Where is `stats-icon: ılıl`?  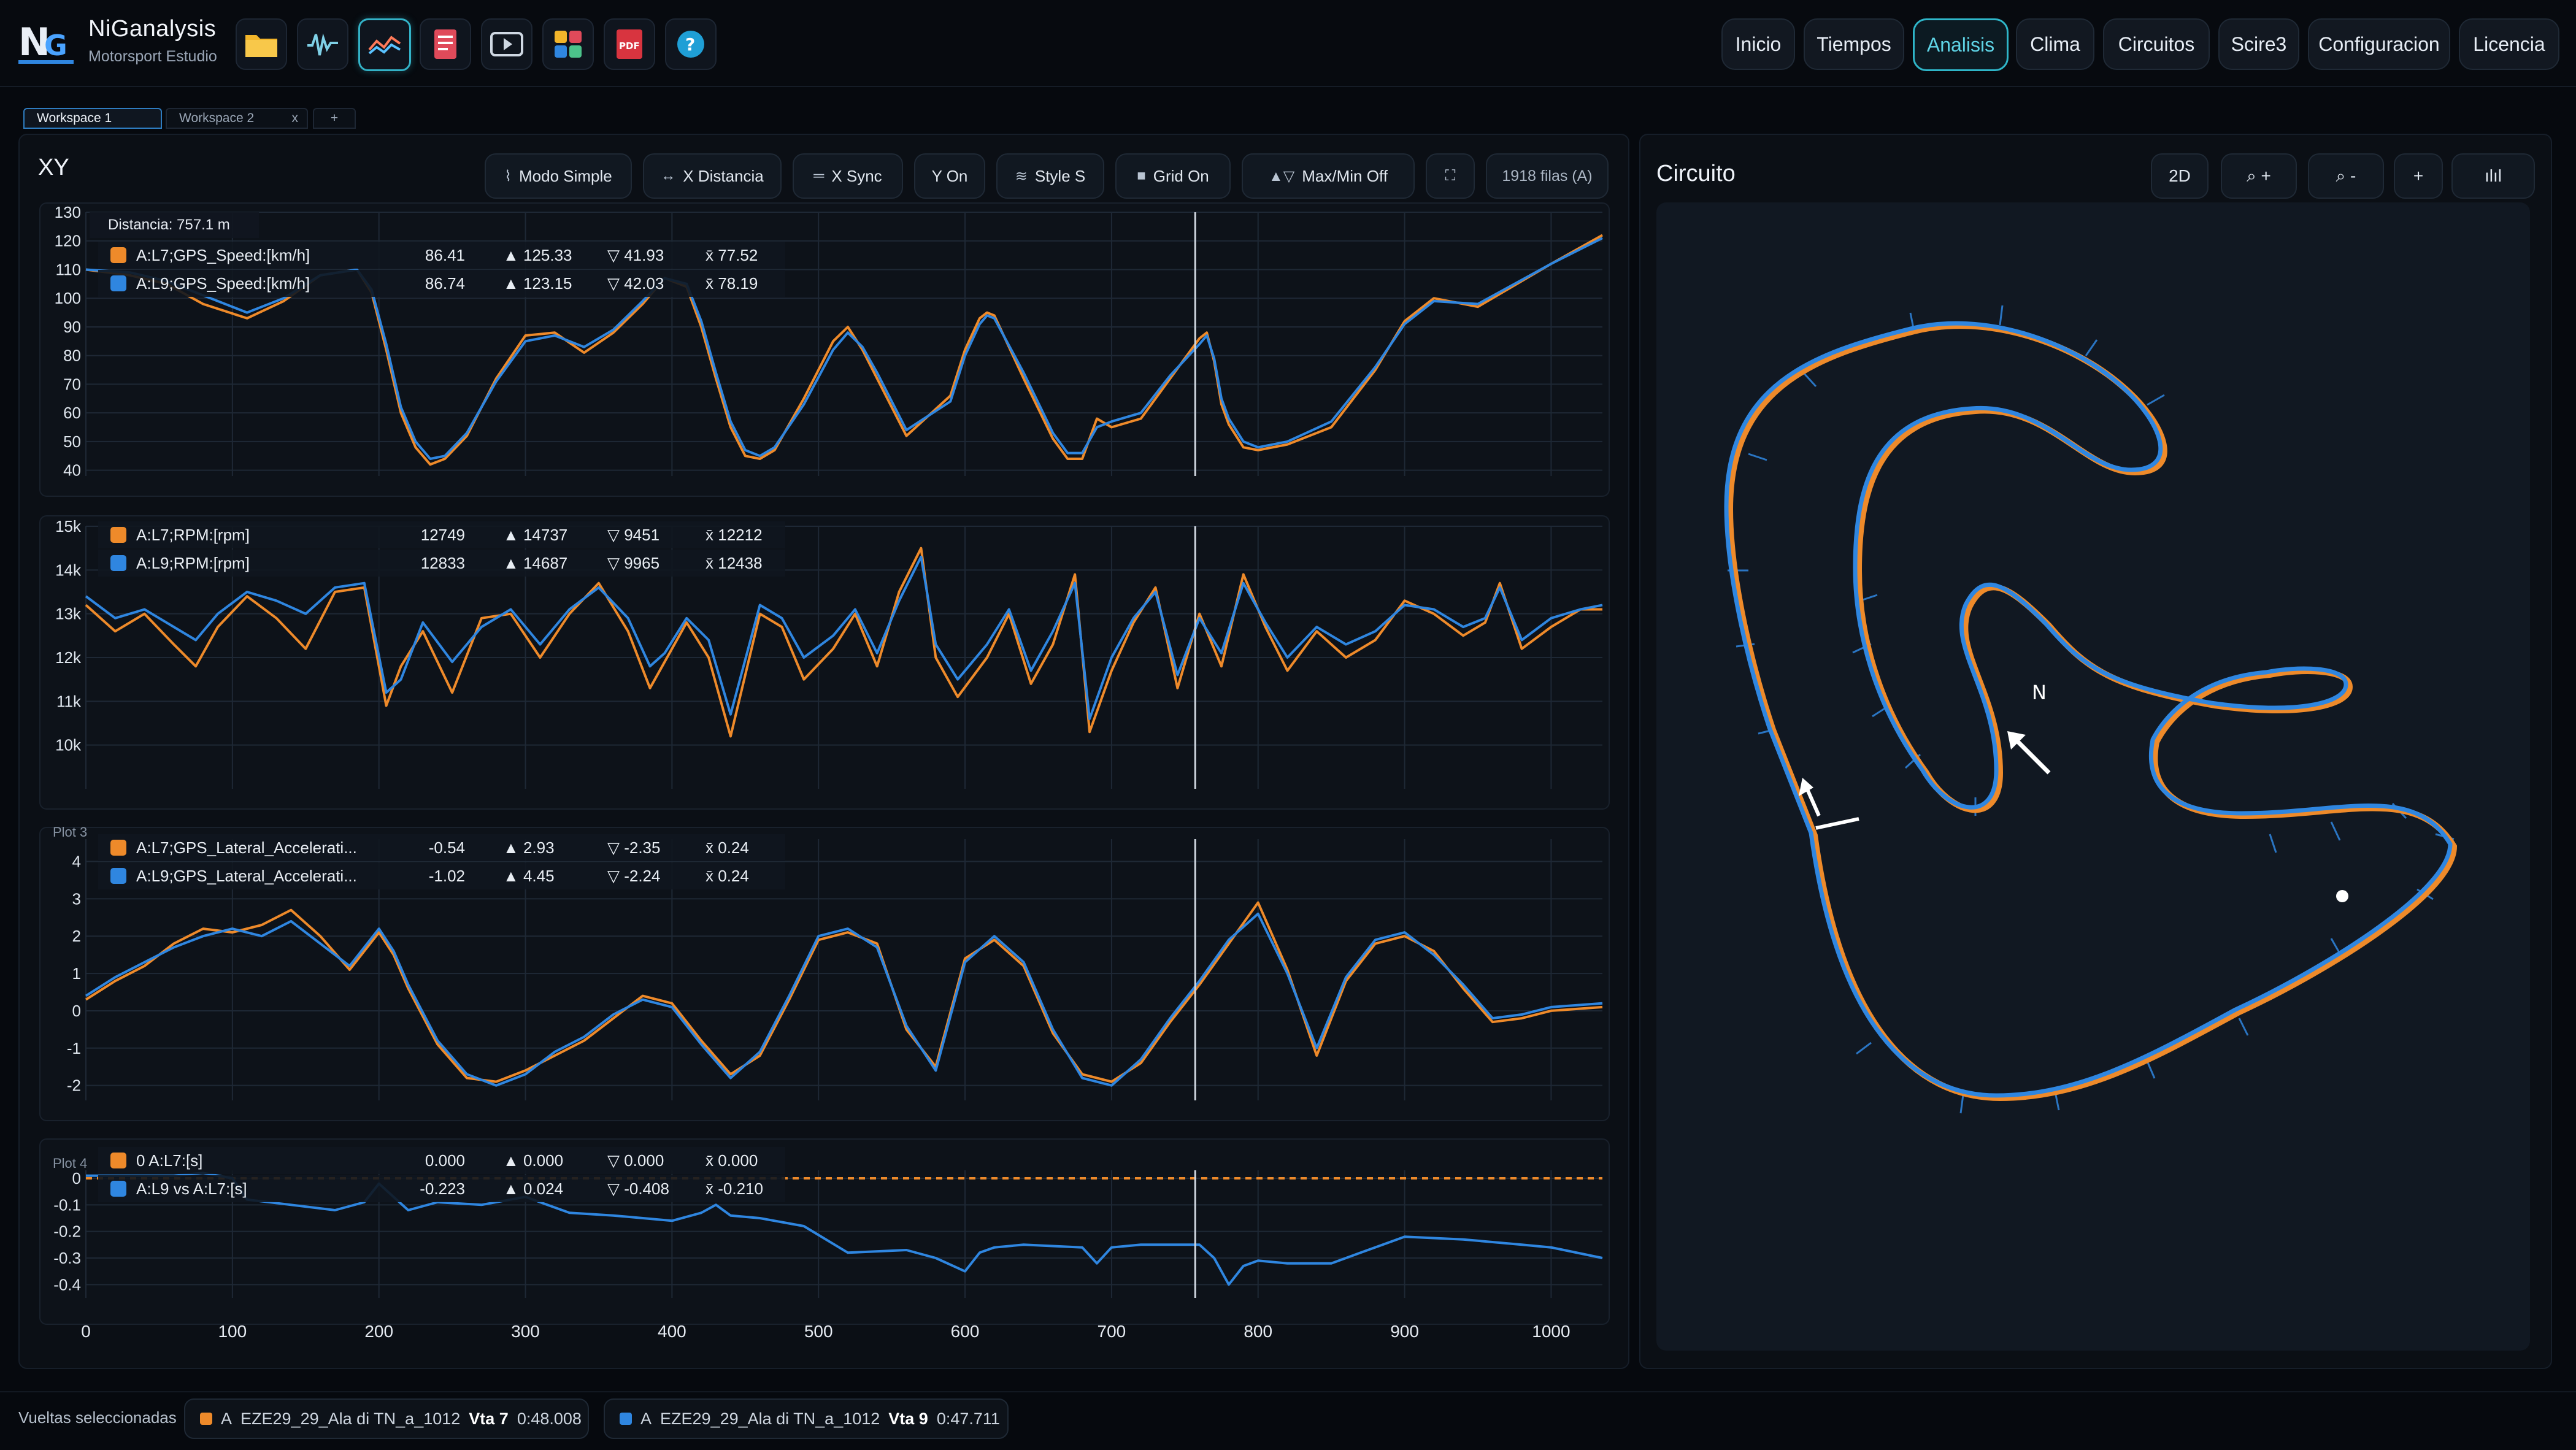 stats-icon: ılıl is located at coordinates (2493, 176).